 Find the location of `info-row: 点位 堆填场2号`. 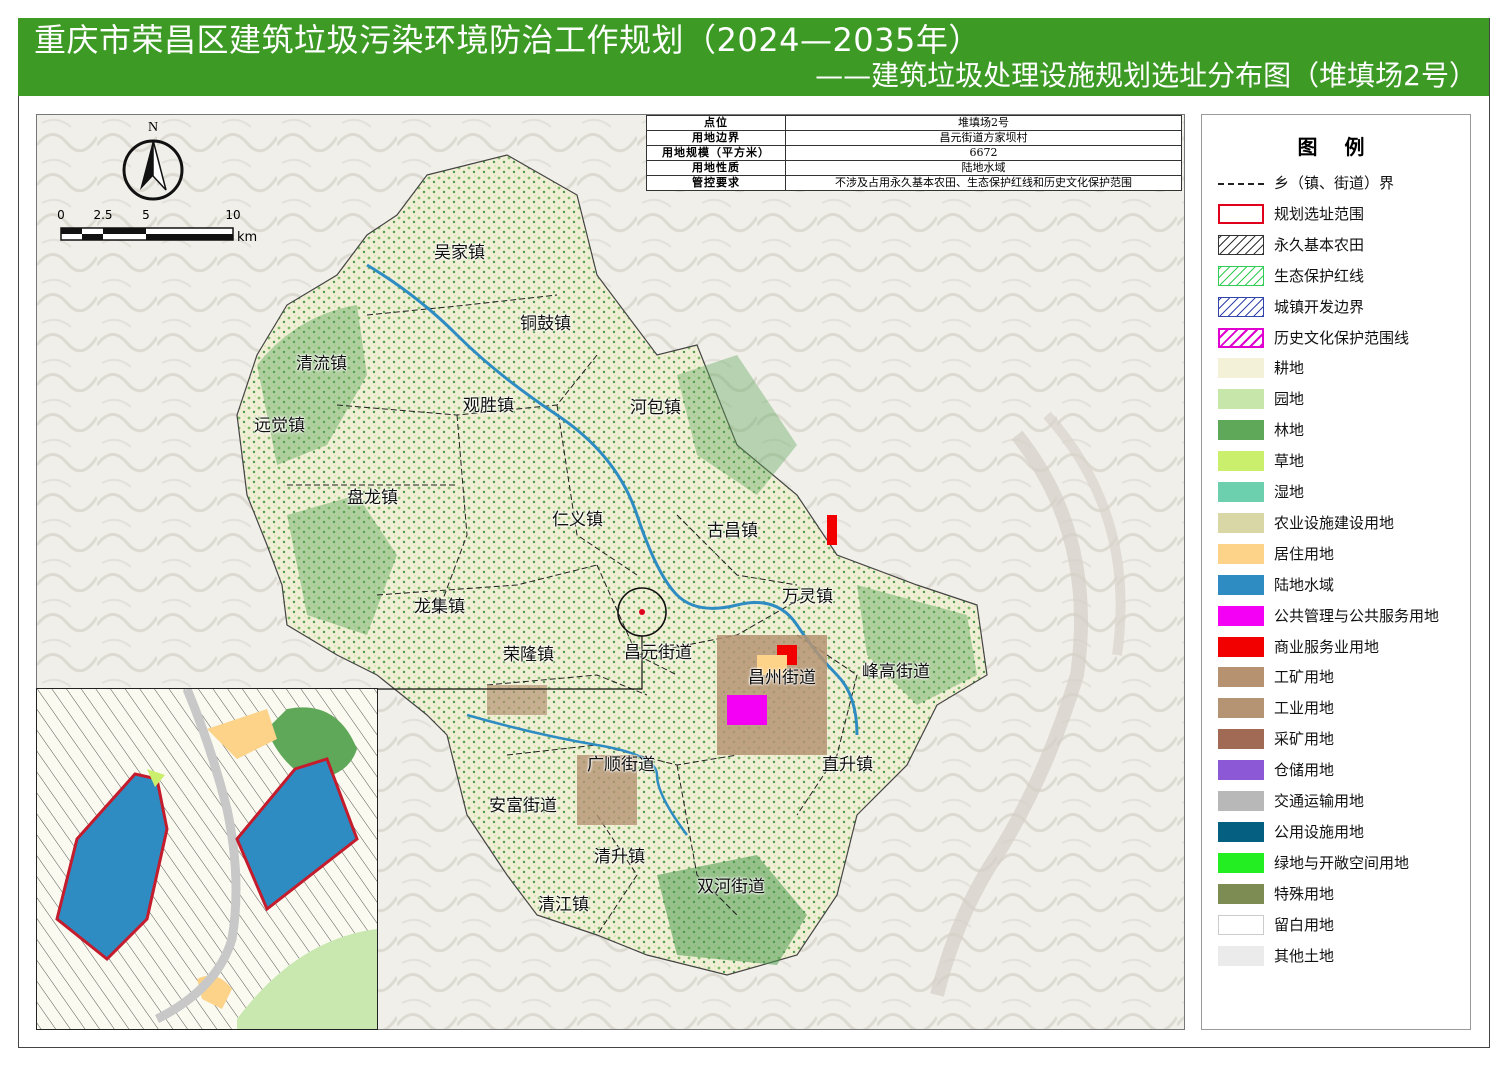

info-row: 点位 堆填场2号 is located at coordinates (914, 123).